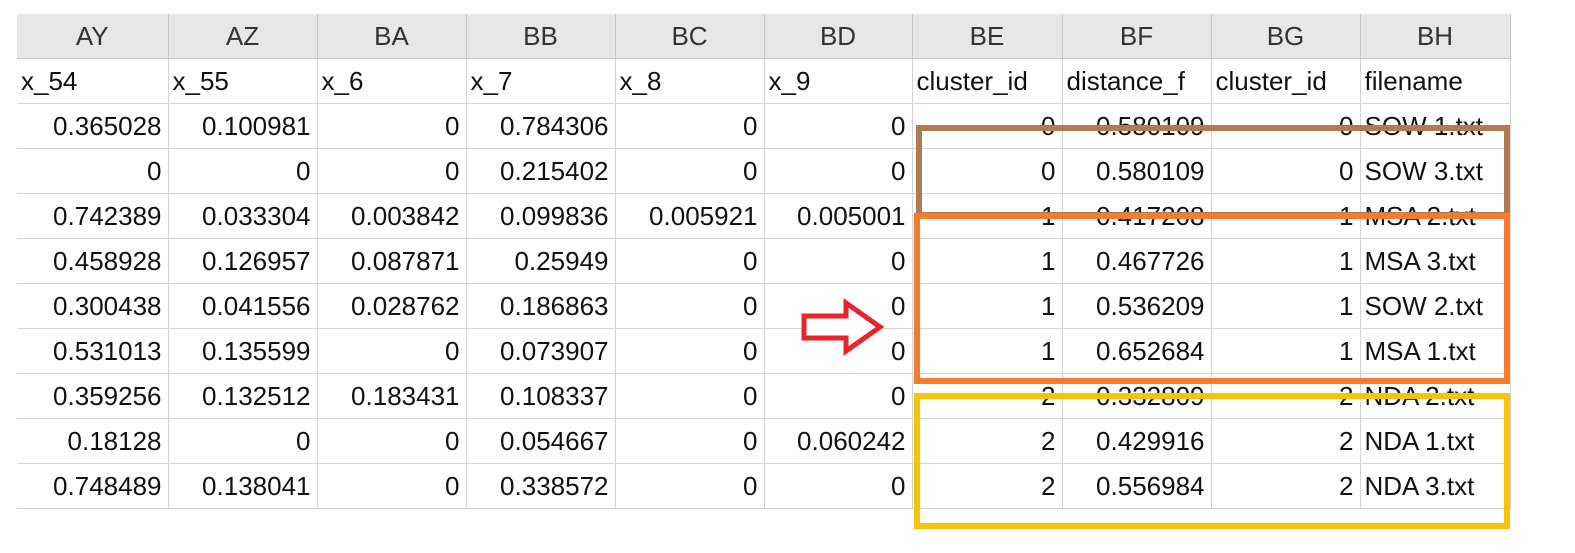 This screenshot has height=553, width=1575. What do you see at coordinates (1137, 441) in the screenshot?
I see `table-cell: 0.429916` at bounding box center [1137, 441].